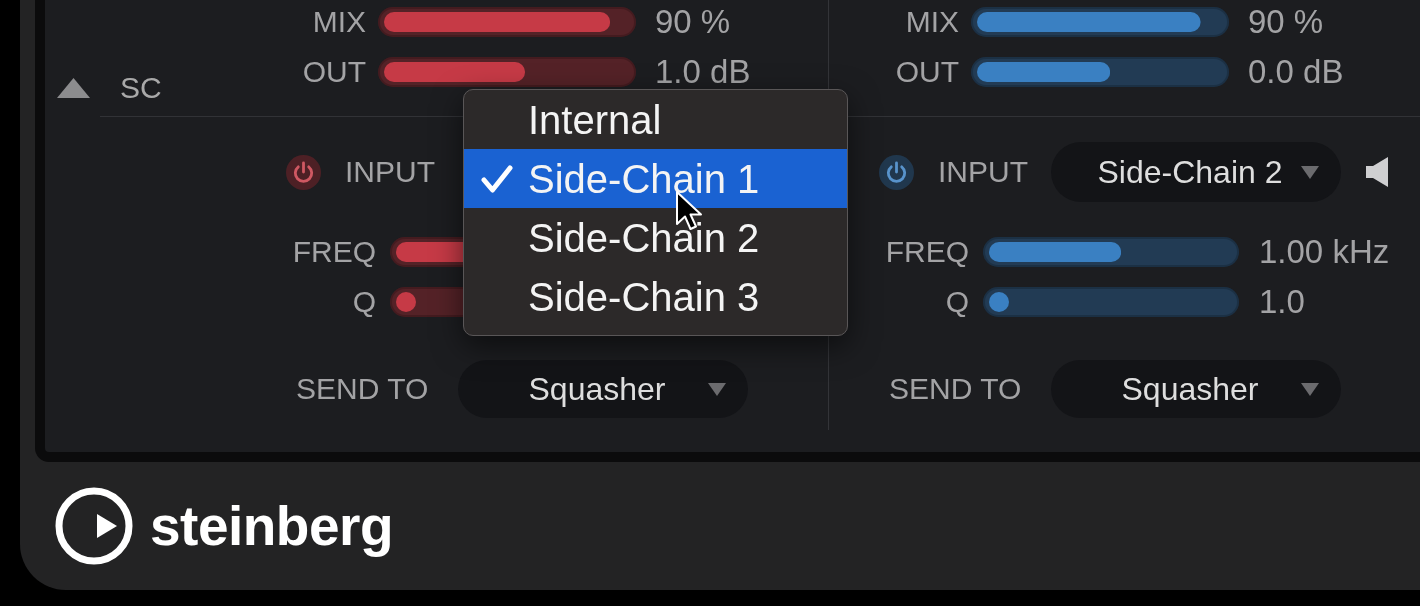 This screenshot has height=606, width=1420. What do you see at coordinates (497, 178) in the screenshot?
I see `checkmark-icon` at bounding box center [497, 178].